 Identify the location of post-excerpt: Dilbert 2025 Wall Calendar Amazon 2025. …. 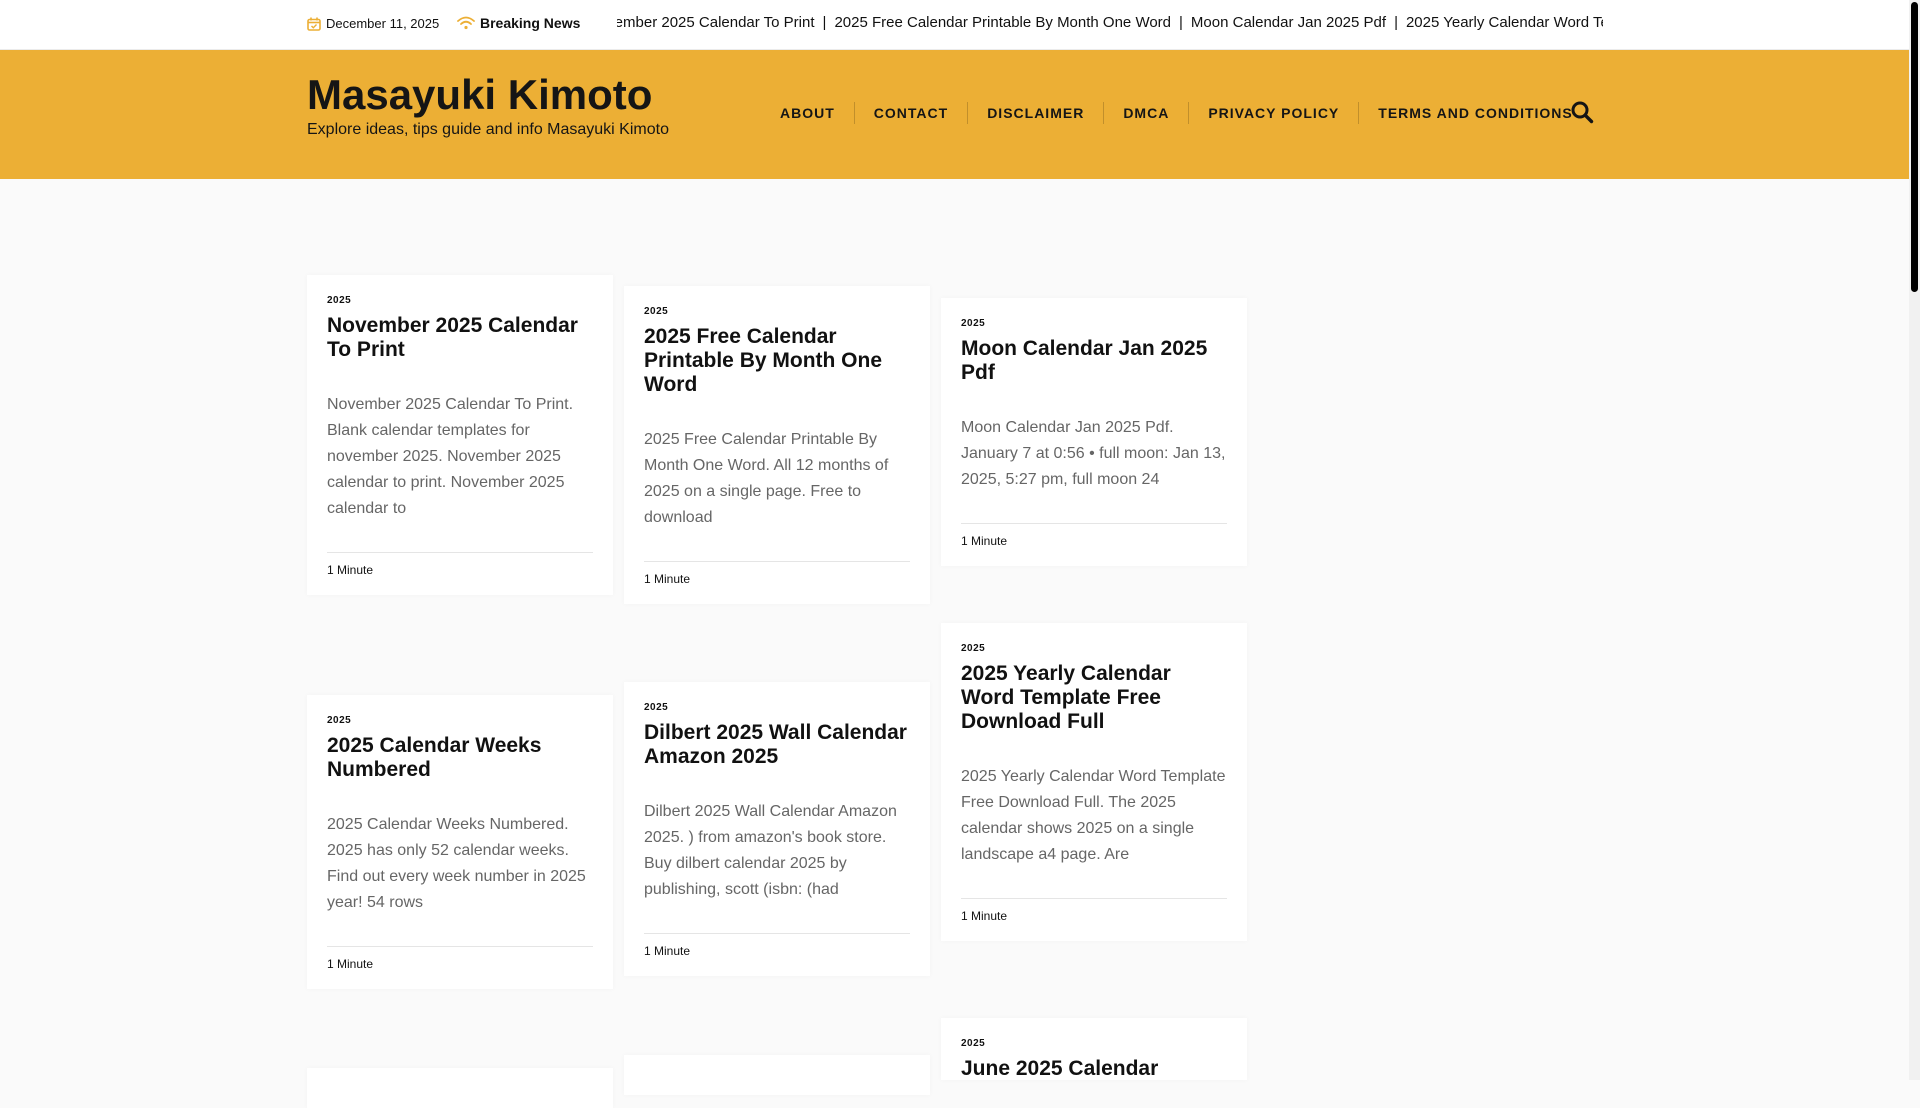
(770, 850).